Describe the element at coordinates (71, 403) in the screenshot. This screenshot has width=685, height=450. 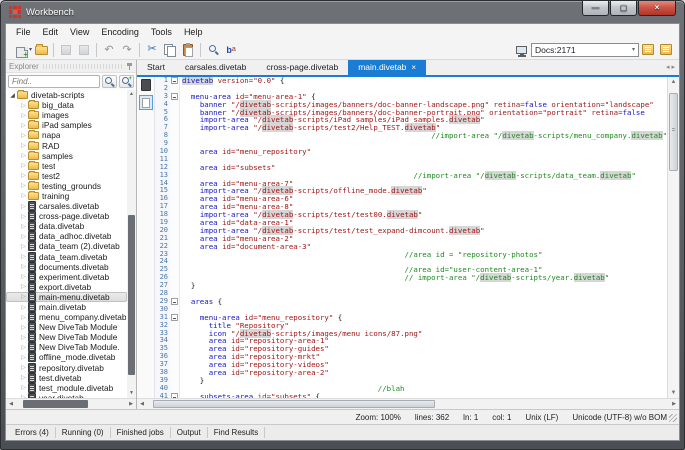
I see `explorer-horizontal-scrollbar: ◀ ▶` at that location.